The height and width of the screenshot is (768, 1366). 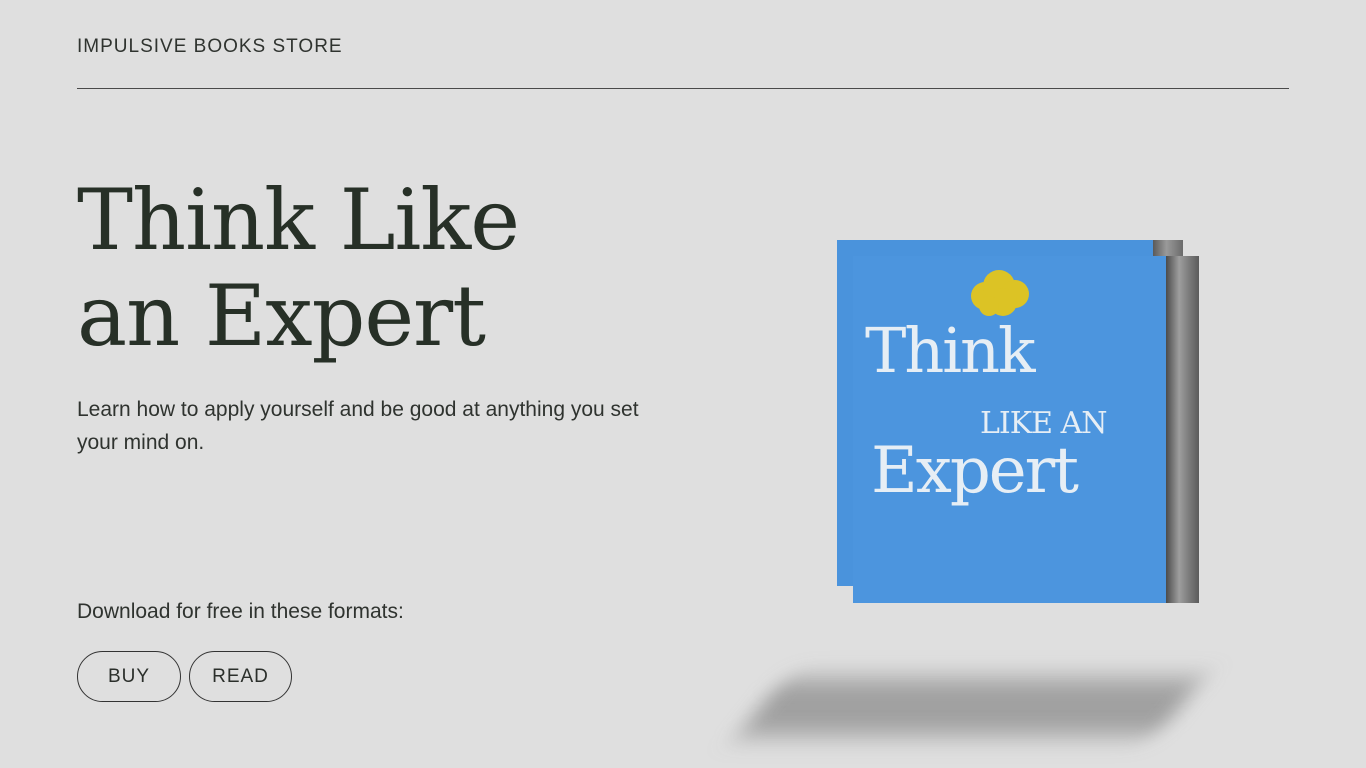 What do you see at coordinates (975, 471) in the screenshot?
I see `cover-title-expert: Expert` at bounding box center [975, 471].